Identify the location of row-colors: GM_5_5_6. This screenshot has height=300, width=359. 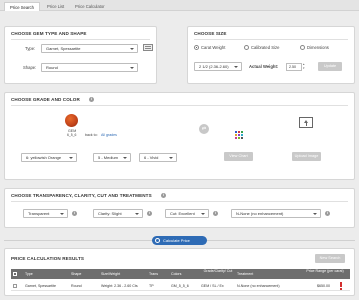
(180, 286).